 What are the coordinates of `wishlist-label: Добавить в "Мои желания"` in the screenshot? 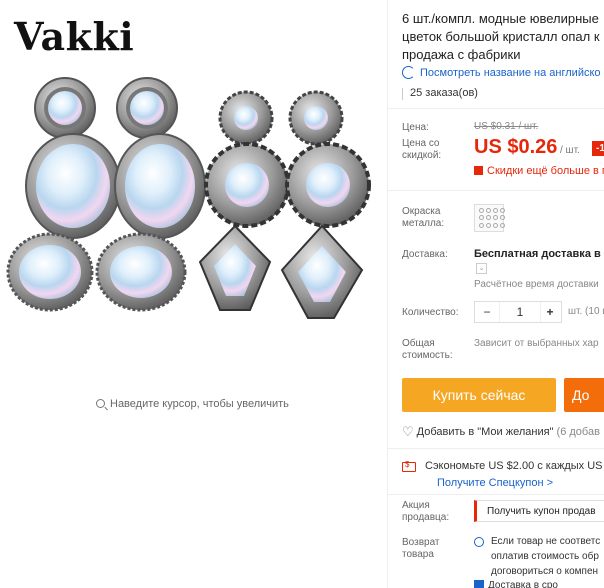 It's located at (485, 432).